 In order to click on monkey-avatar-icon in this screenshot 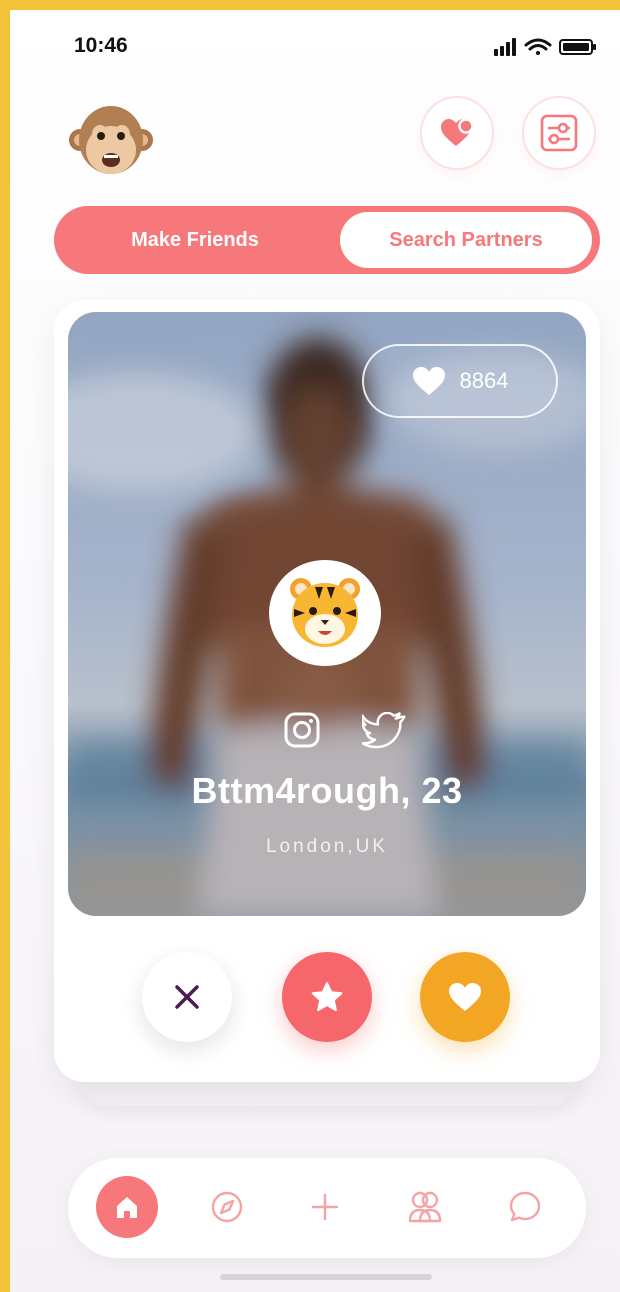, I will do `click(111, 140)`.